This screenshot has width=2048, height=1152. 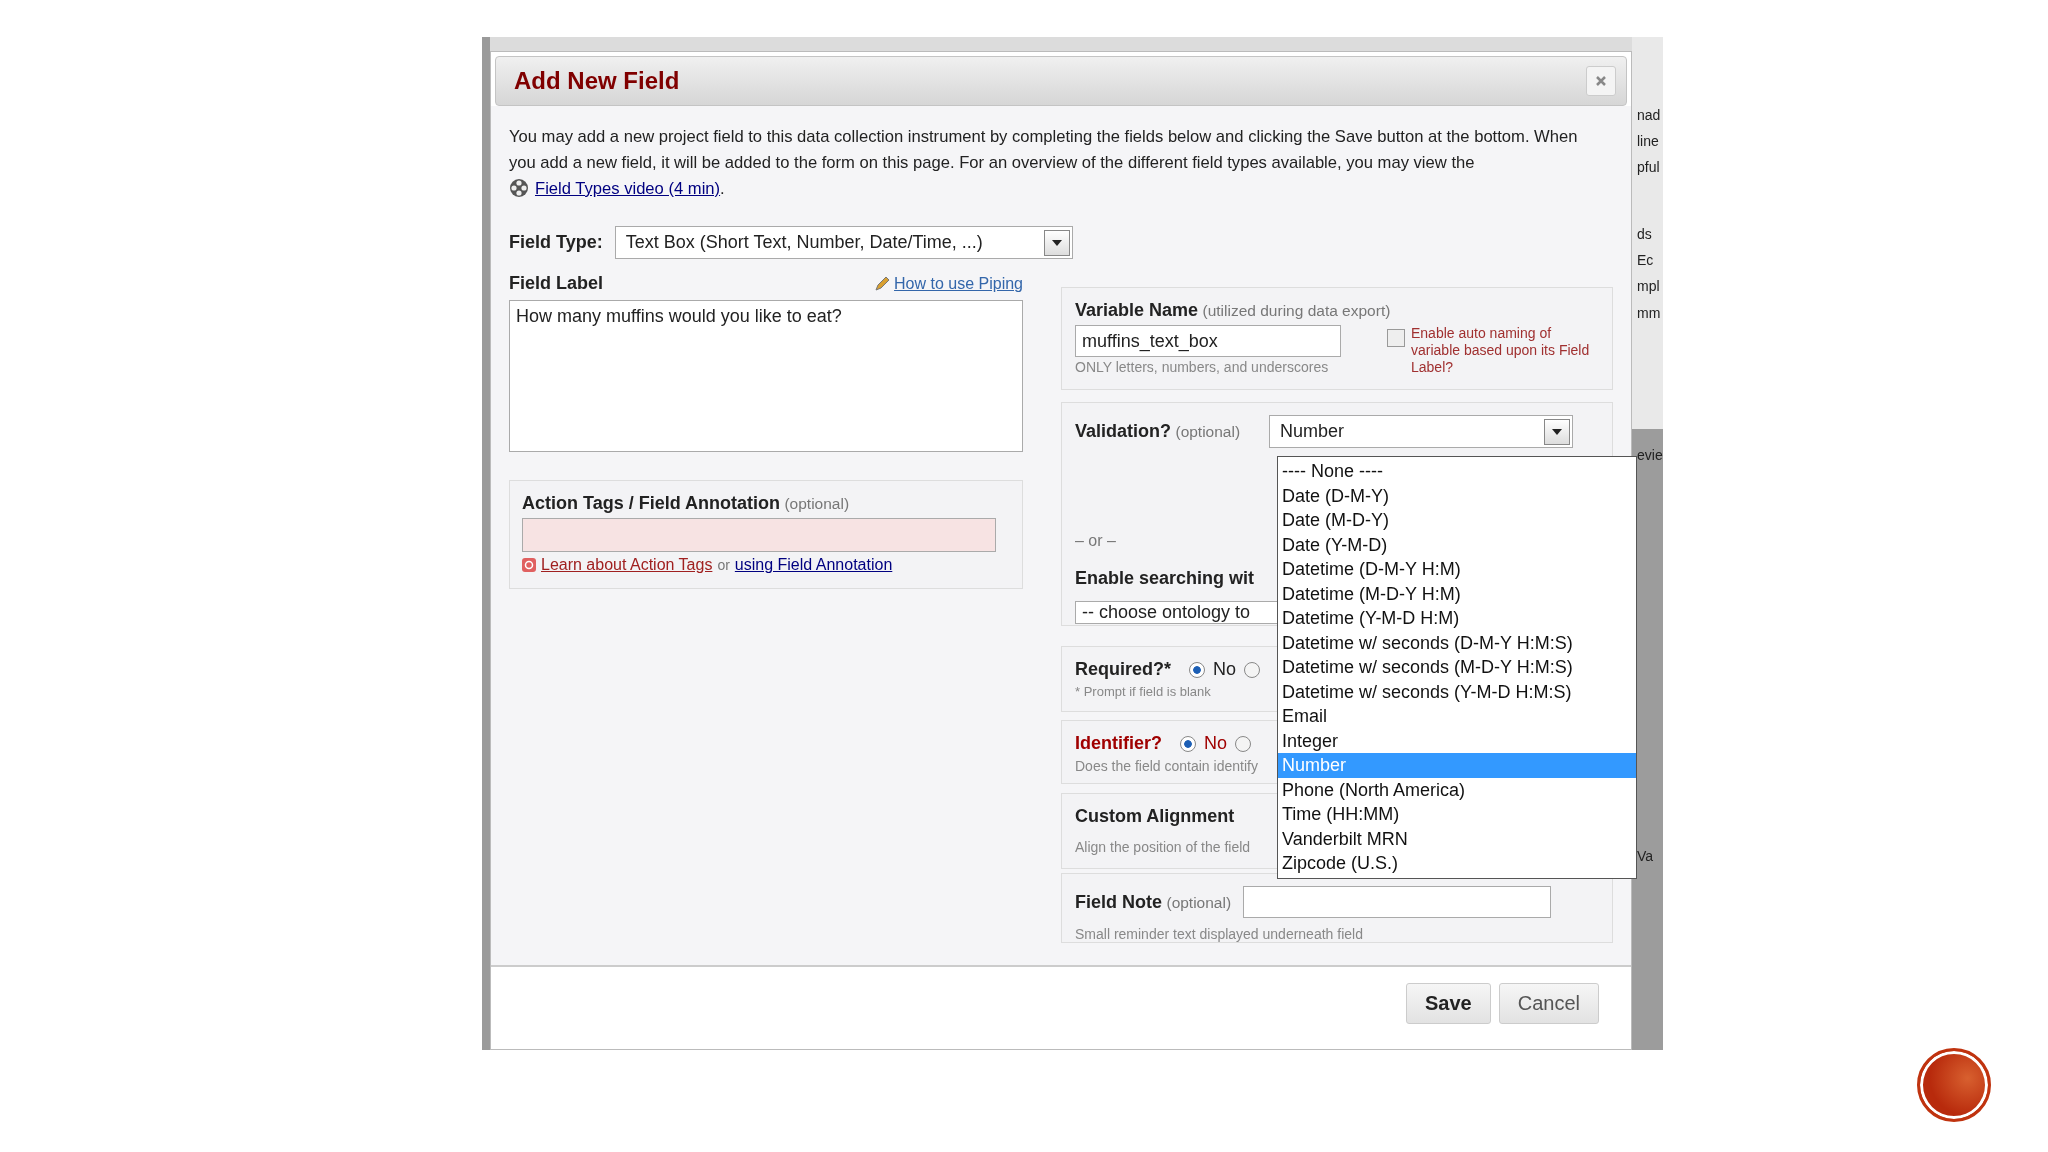 I want to click on dropdown-option: Vanderbilt MRN, so click(x=1457, y=838).